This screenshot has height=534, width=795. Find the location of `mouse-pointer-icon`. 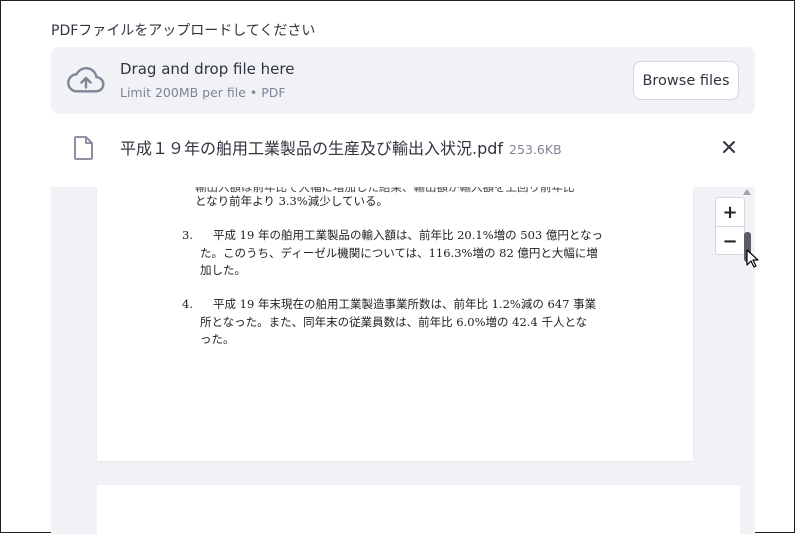

mouse-pointer-icon is located at coordinates (752, 258).